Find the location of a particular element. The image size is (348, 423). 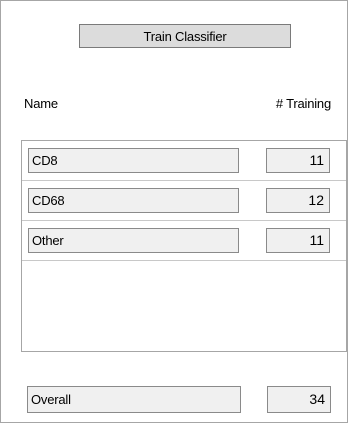

class-name-field: CD8 is located at coordinates (133, 160).